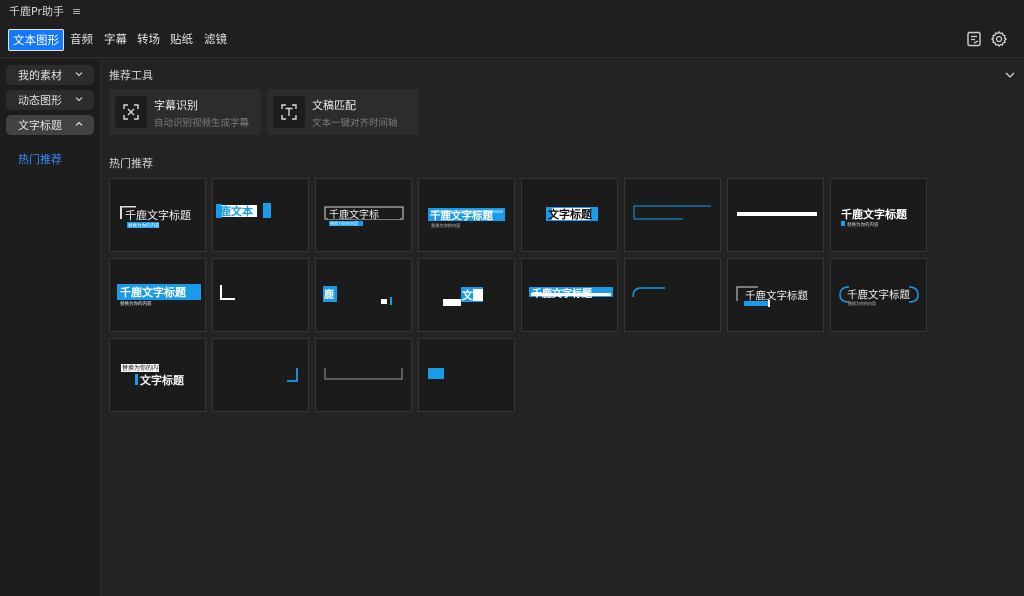 The width and height of the screenshot is (1024, 596). What do you see at coordinates (202, 123) in the screenshot?
I see `tool-description: 自动识别视频生成字幕` at bounding box center [202, 123].